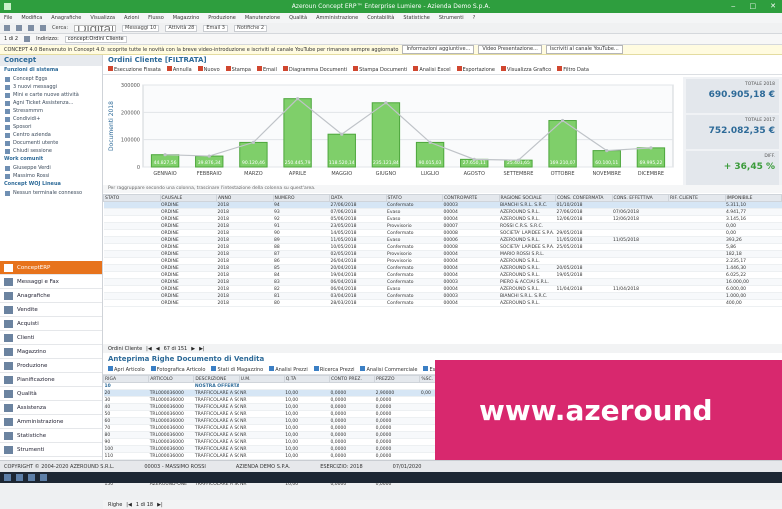  What do you see at coordinates (51, 127) in the screenshot?
I see `sidebar-item: Sposori` at bounding box center [51, 127].